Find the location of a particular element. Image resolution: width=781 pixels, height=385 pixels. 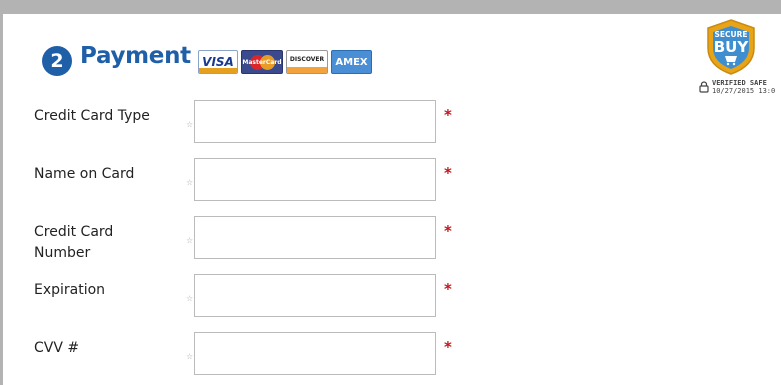

top-border is located at coordinates (390, 7).